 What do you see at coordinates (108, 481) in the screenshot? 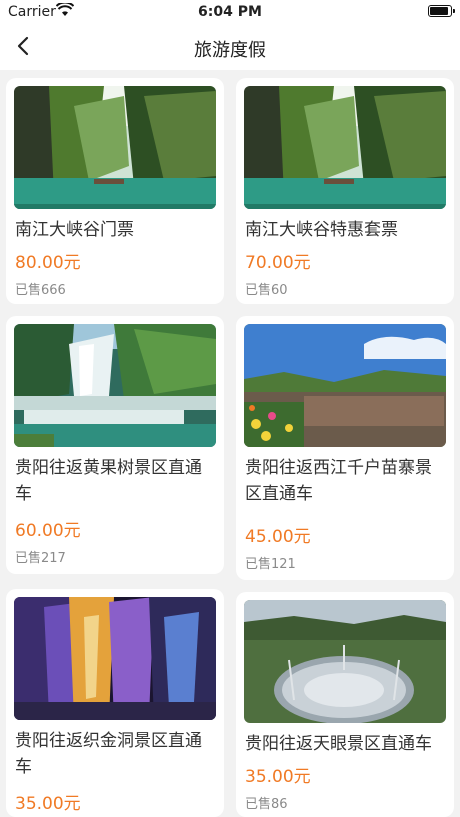
I see `product-title: 贵阳往返黄果树景区直通车` at bounding box center [108, 481].